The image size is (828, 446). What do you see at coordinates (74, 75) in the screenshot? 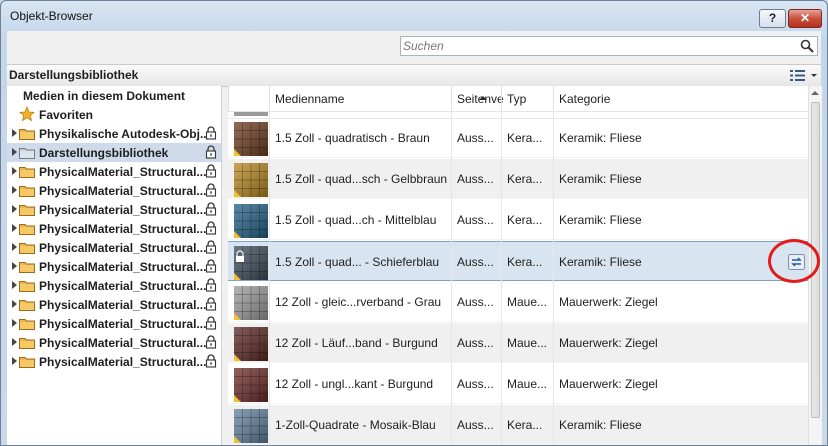
I see `library-title: Darstellungsbibliothek` at bounding box center [74, 75].